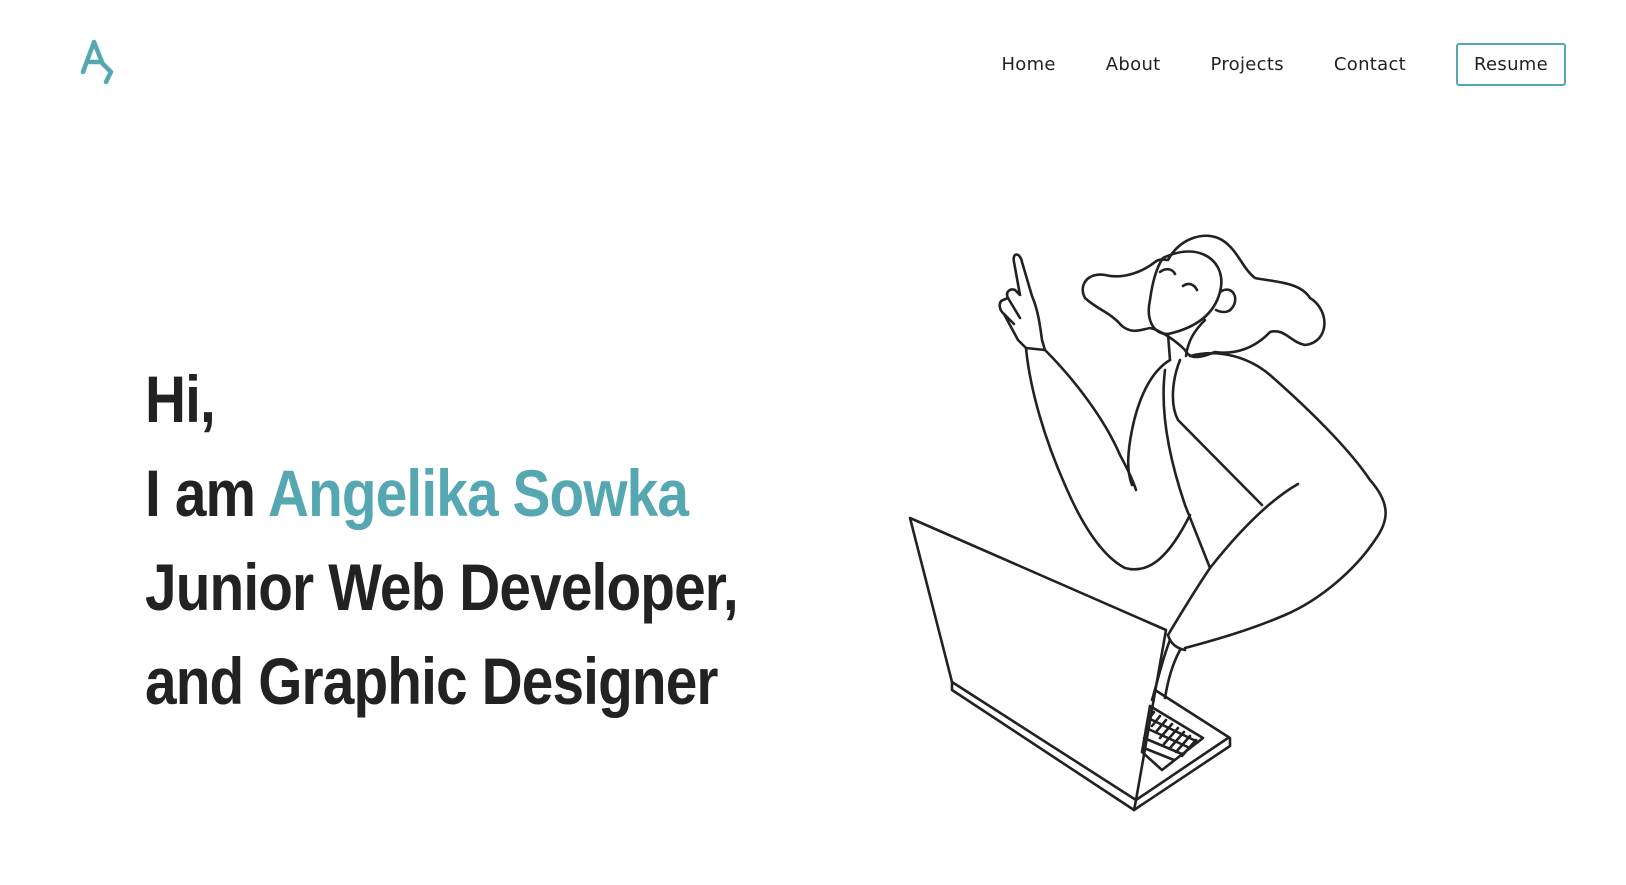 The image size is (1626, 885). Describe the element at coordinates (478, 493) in the screenshot. I see `hero-name: Angelika Sowka` at that location.